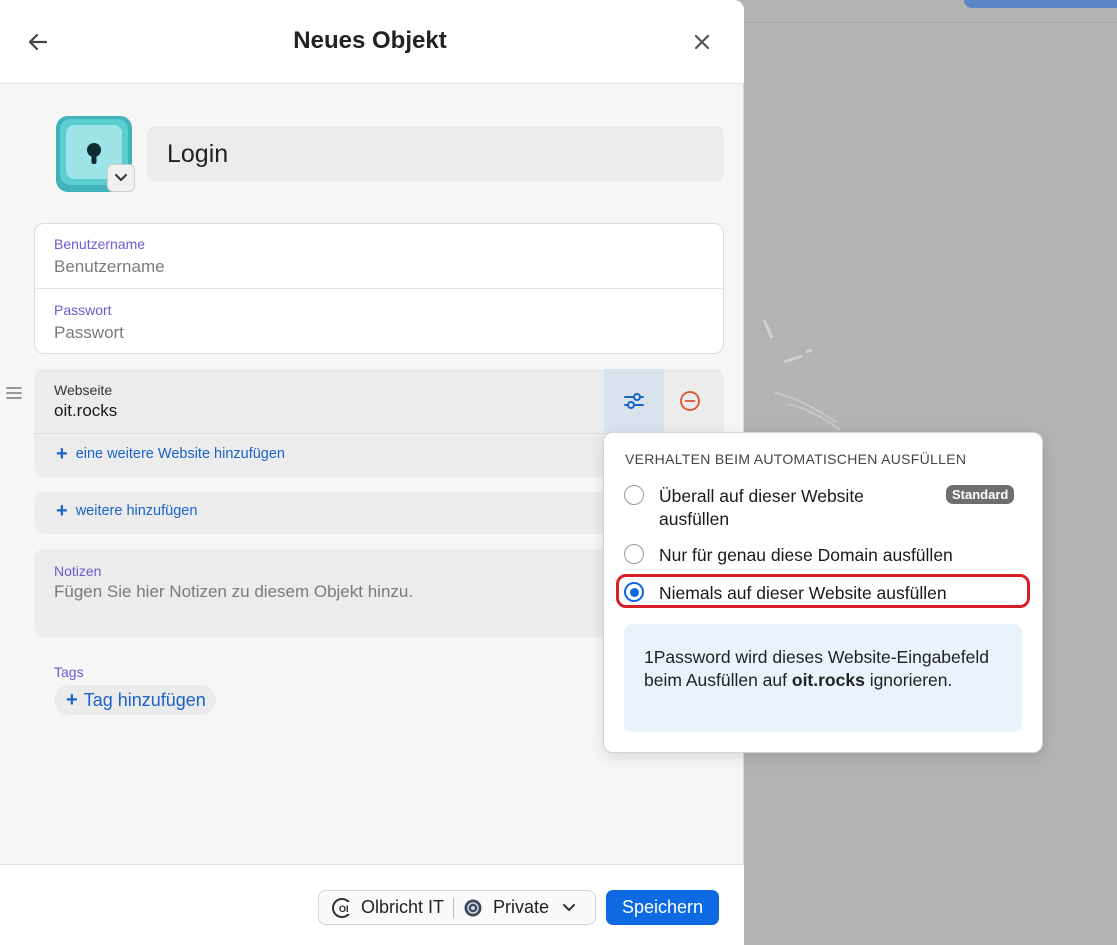 Image resolution: width=1117 pixels, height=945 pixels. I want to click on add-more-link: + weitere hinzufügen, so click(127, 511).